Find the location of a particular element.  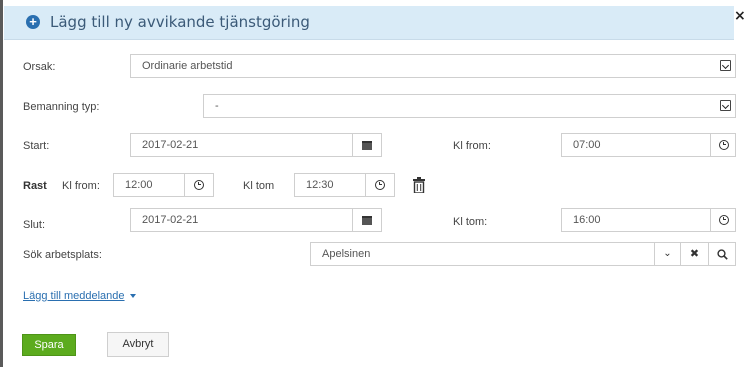

bemanning-label: Bemanning typ: is located at coordinates (61, 107).